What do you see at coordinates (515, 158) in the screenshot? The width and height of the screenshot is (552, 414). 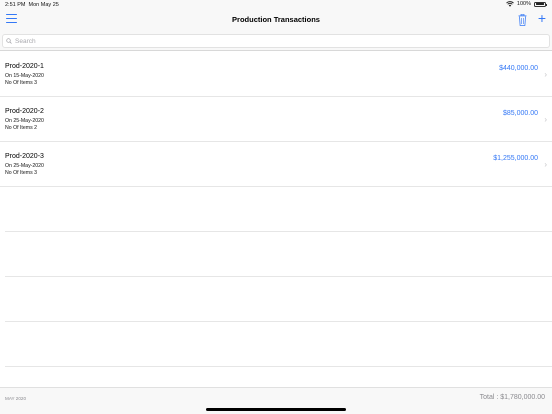 I see `transaction-amount: $1,255,000.00` at bounding box center [515, 158].